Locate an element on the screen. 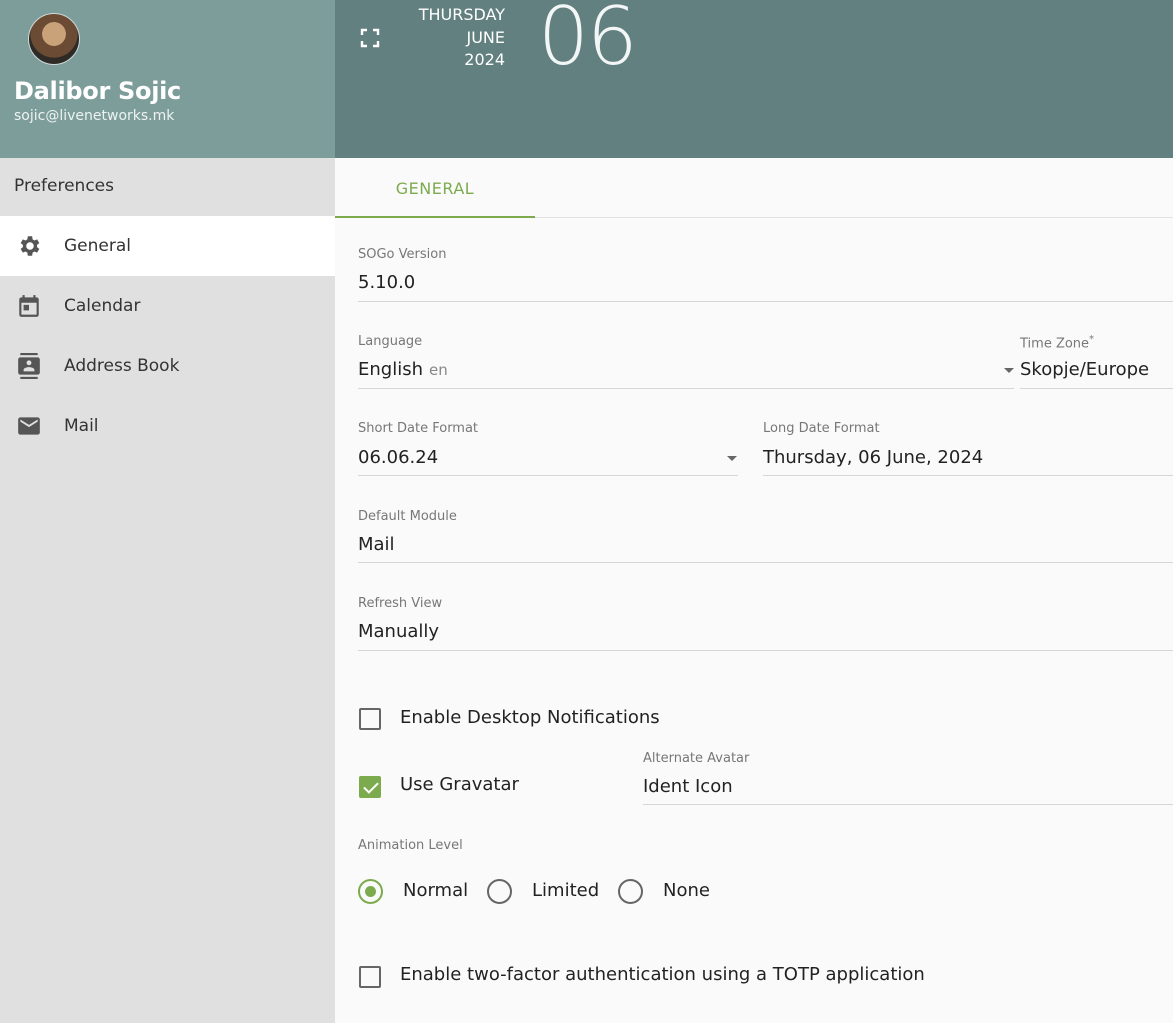 The height and width of the screenshot is (1023, 1173). date-month: JUNE is located at coordinates (485, 37).